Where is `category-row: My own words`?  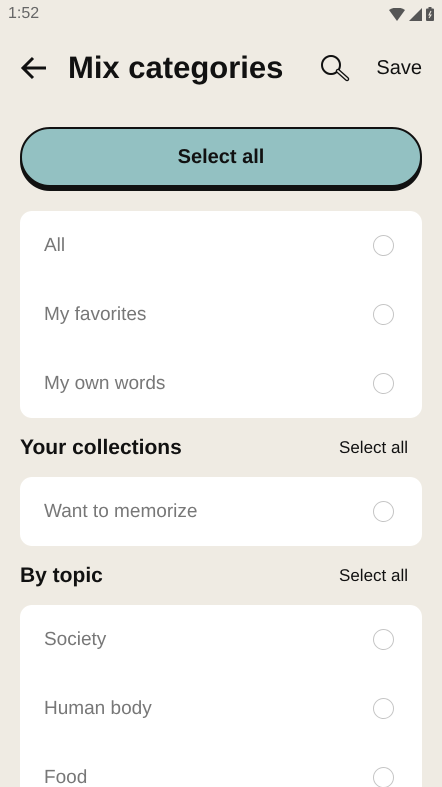 category-row: My own words is located at coordinates (221, 383).